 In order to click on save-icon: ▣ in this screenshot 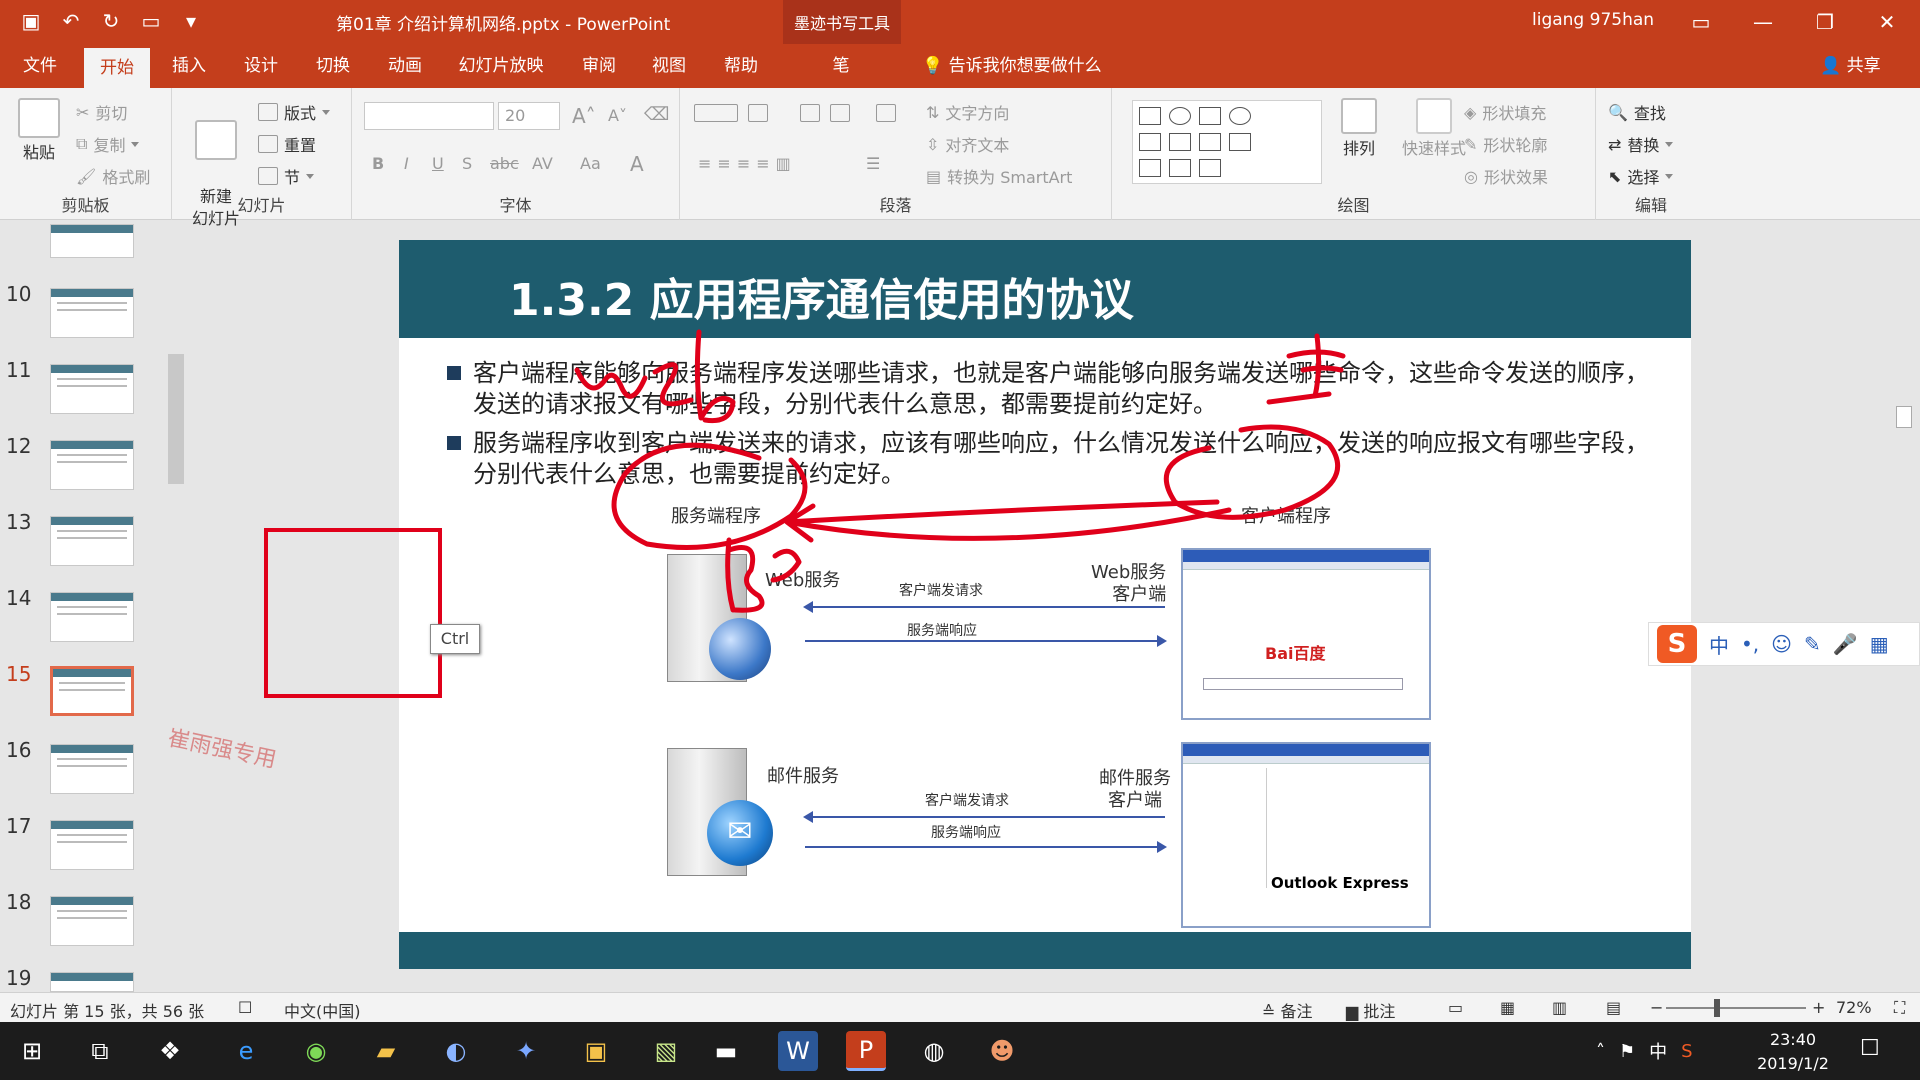, I will do `click(31, 21)`.